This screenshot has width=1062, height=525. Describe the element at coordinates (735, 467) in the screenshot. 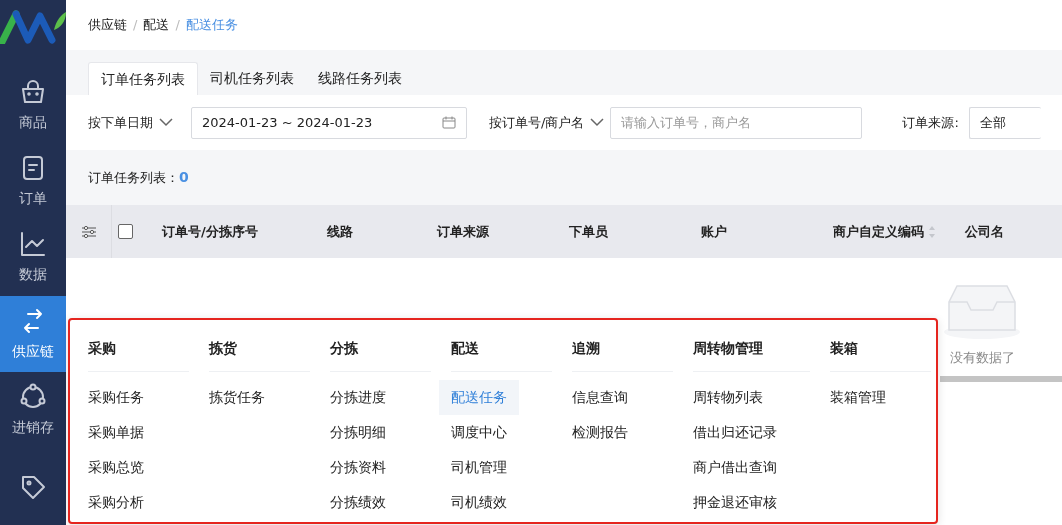

I see `menu-item: 商户借出查询` at that location.